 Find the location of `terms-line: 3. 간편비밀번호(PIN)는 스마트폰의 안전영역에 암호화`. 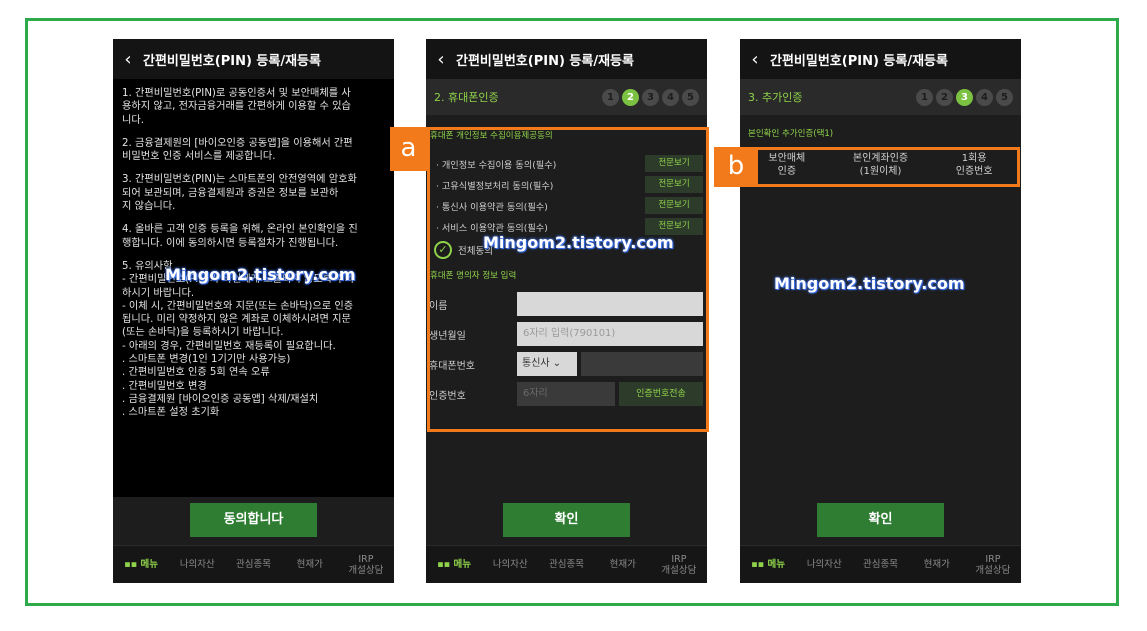

terms-line: 3. 간편비밀번호(PIN)는 스마트폰의 안전영역에 암호화 is located at coordinates (239, 180).